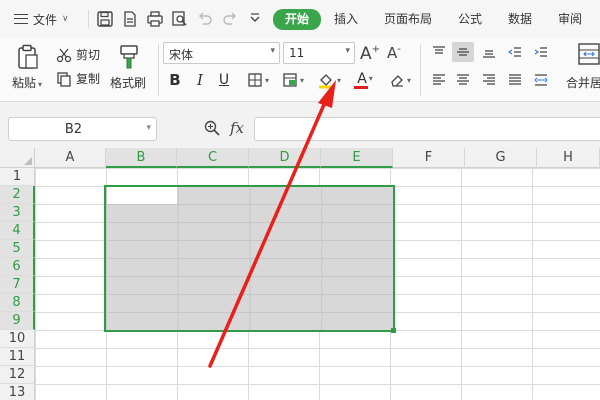 The height and width of the screenshot is (400, 600). I want to click on hamburger-icon, so click(21, 19).